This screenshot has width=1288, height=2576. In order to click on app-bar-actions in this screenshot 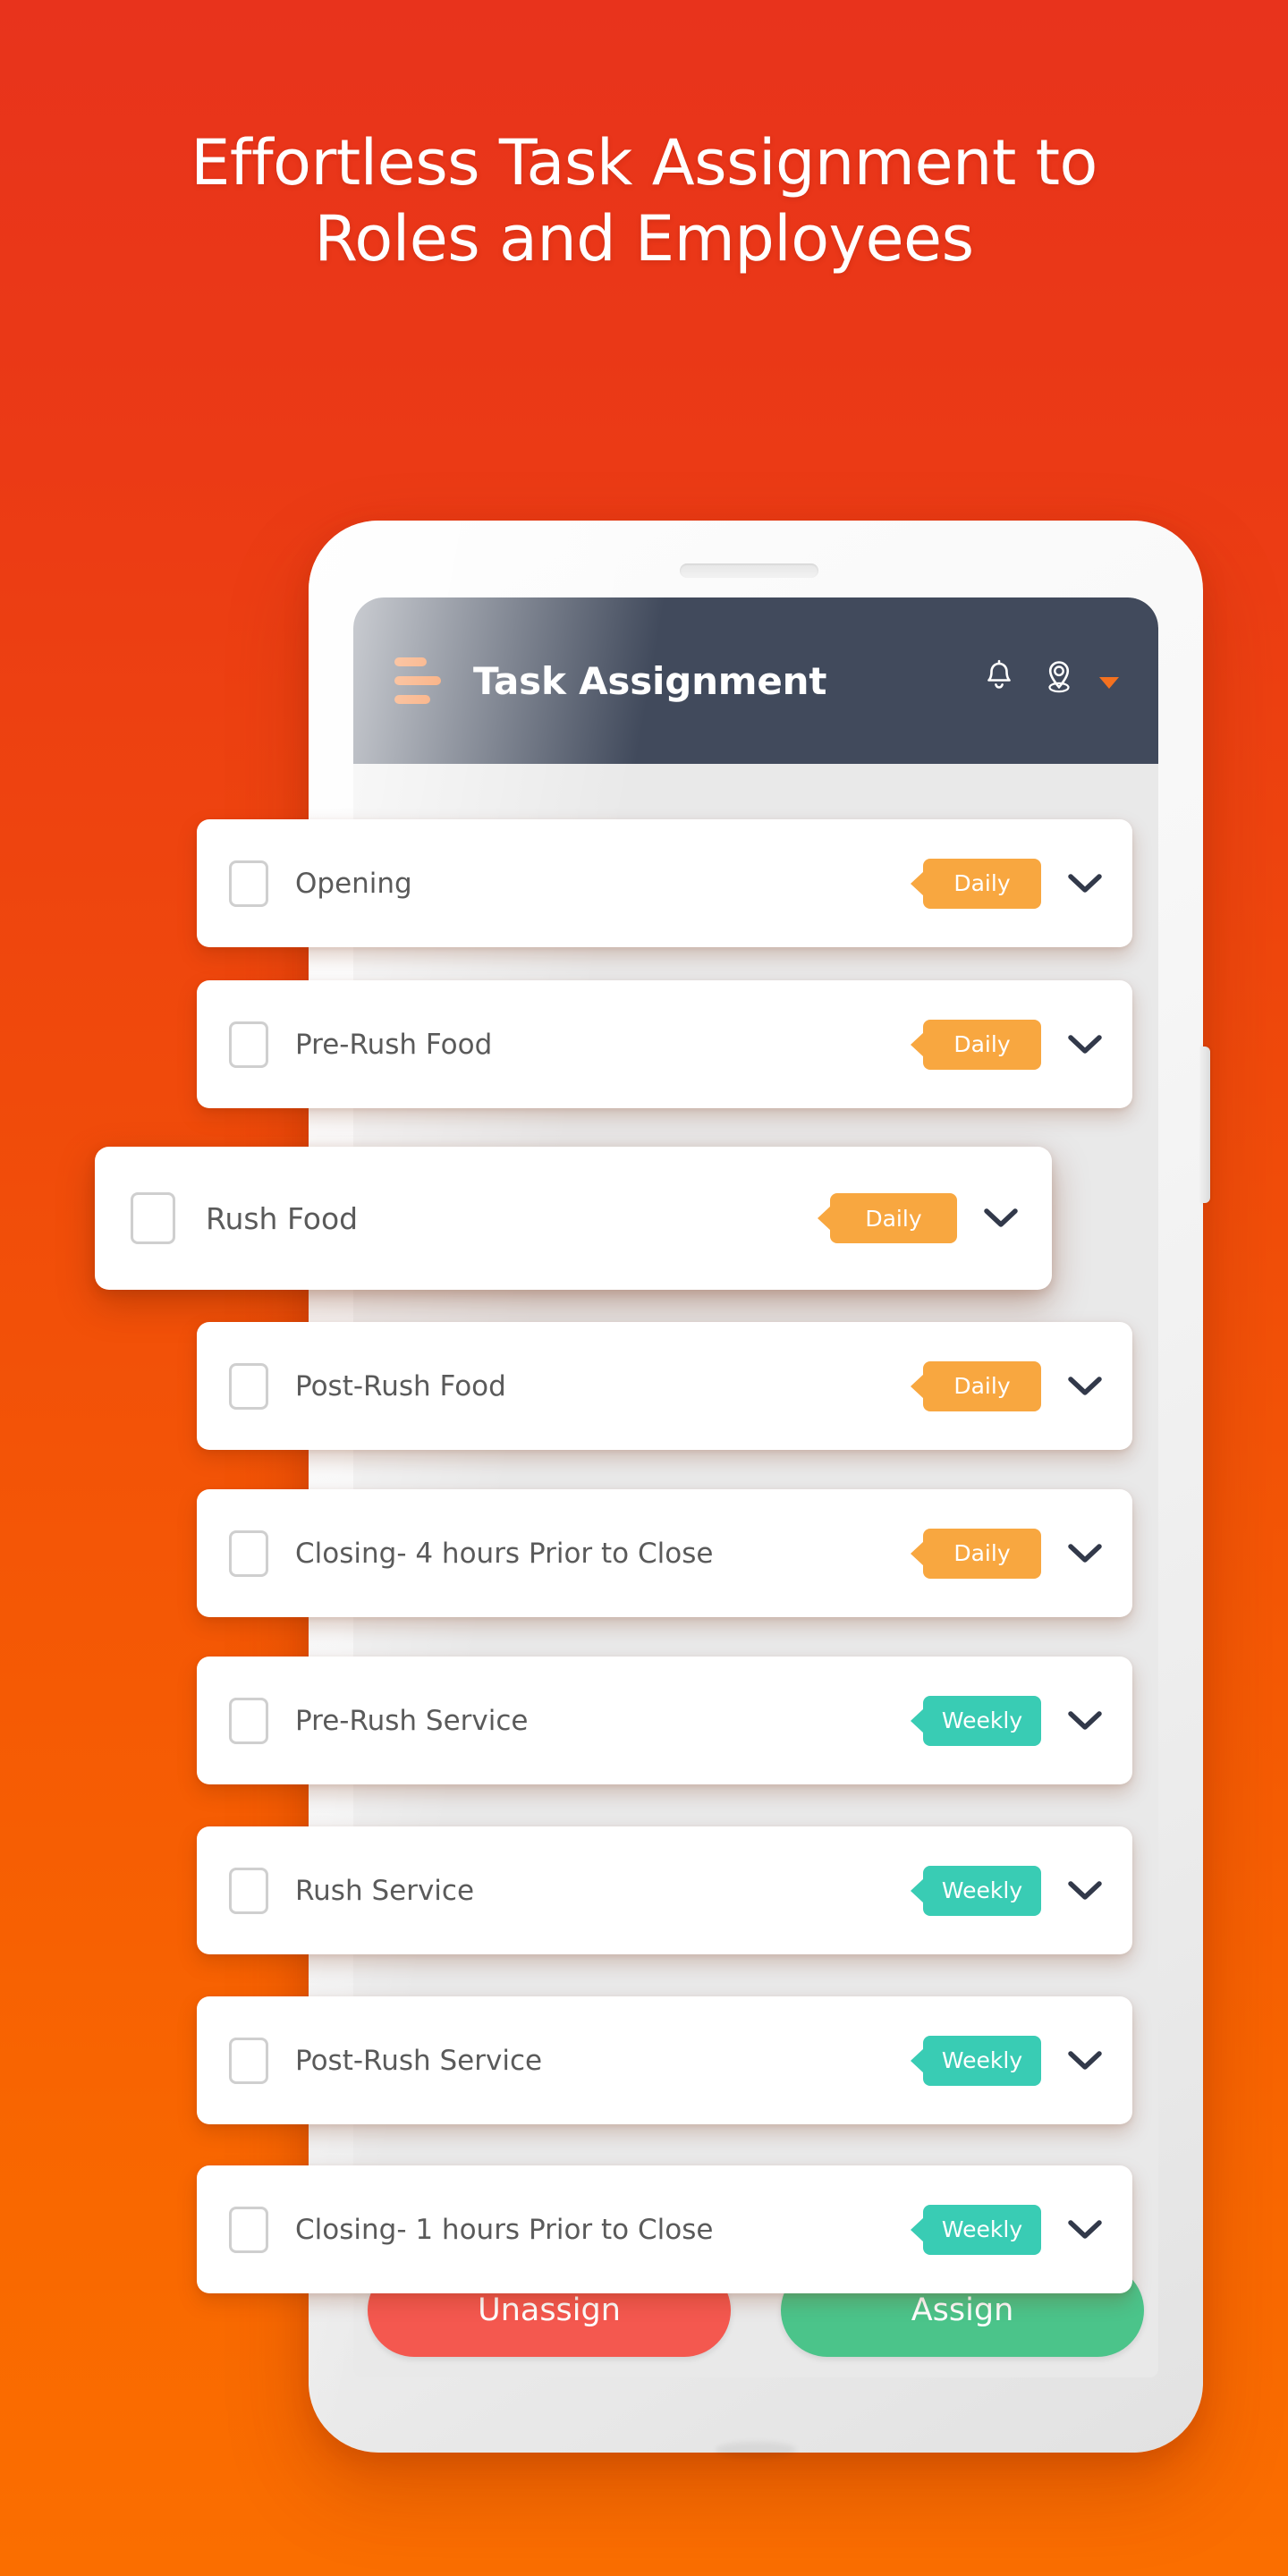, I will do `click(1050, 680)`.